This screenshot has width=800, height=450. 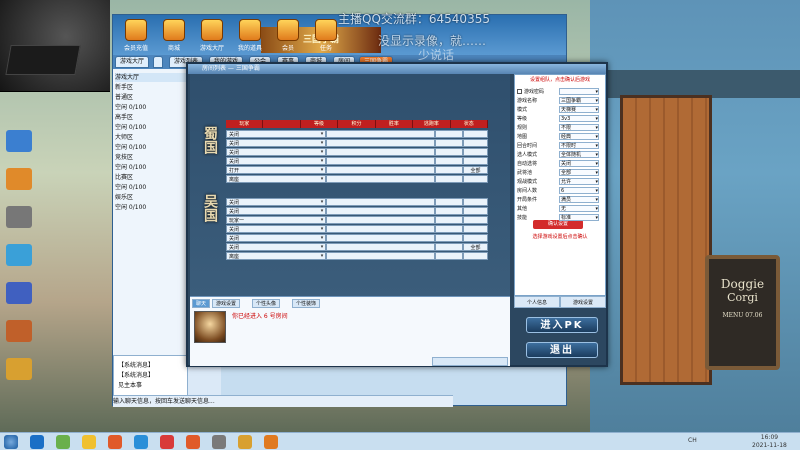 I want to click on settings-checkbox, so click(x=519, y=91).